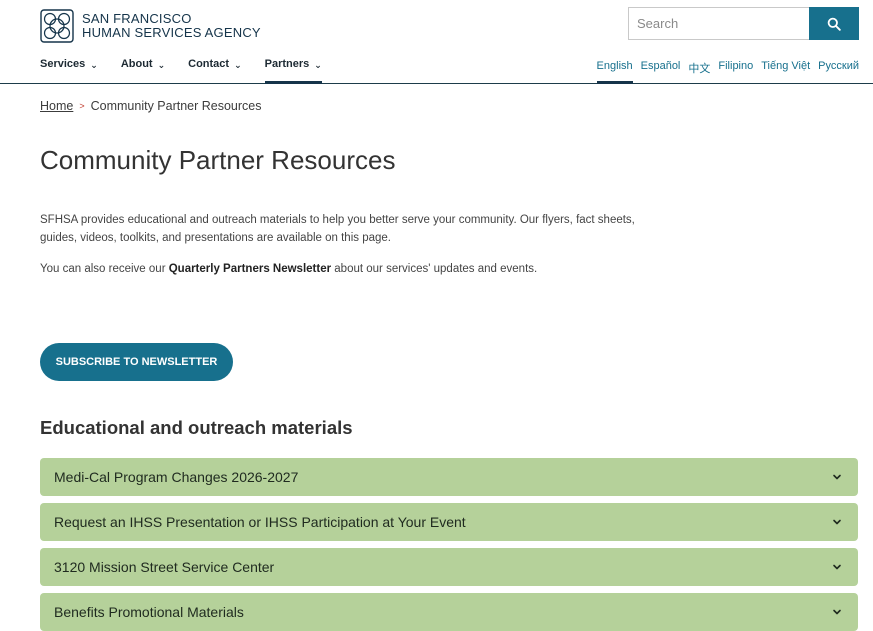  What do you see at coordinates (699, 72) in the screenshot?
I see `lang-chinese: 中文` at bounding box center [699, 72].